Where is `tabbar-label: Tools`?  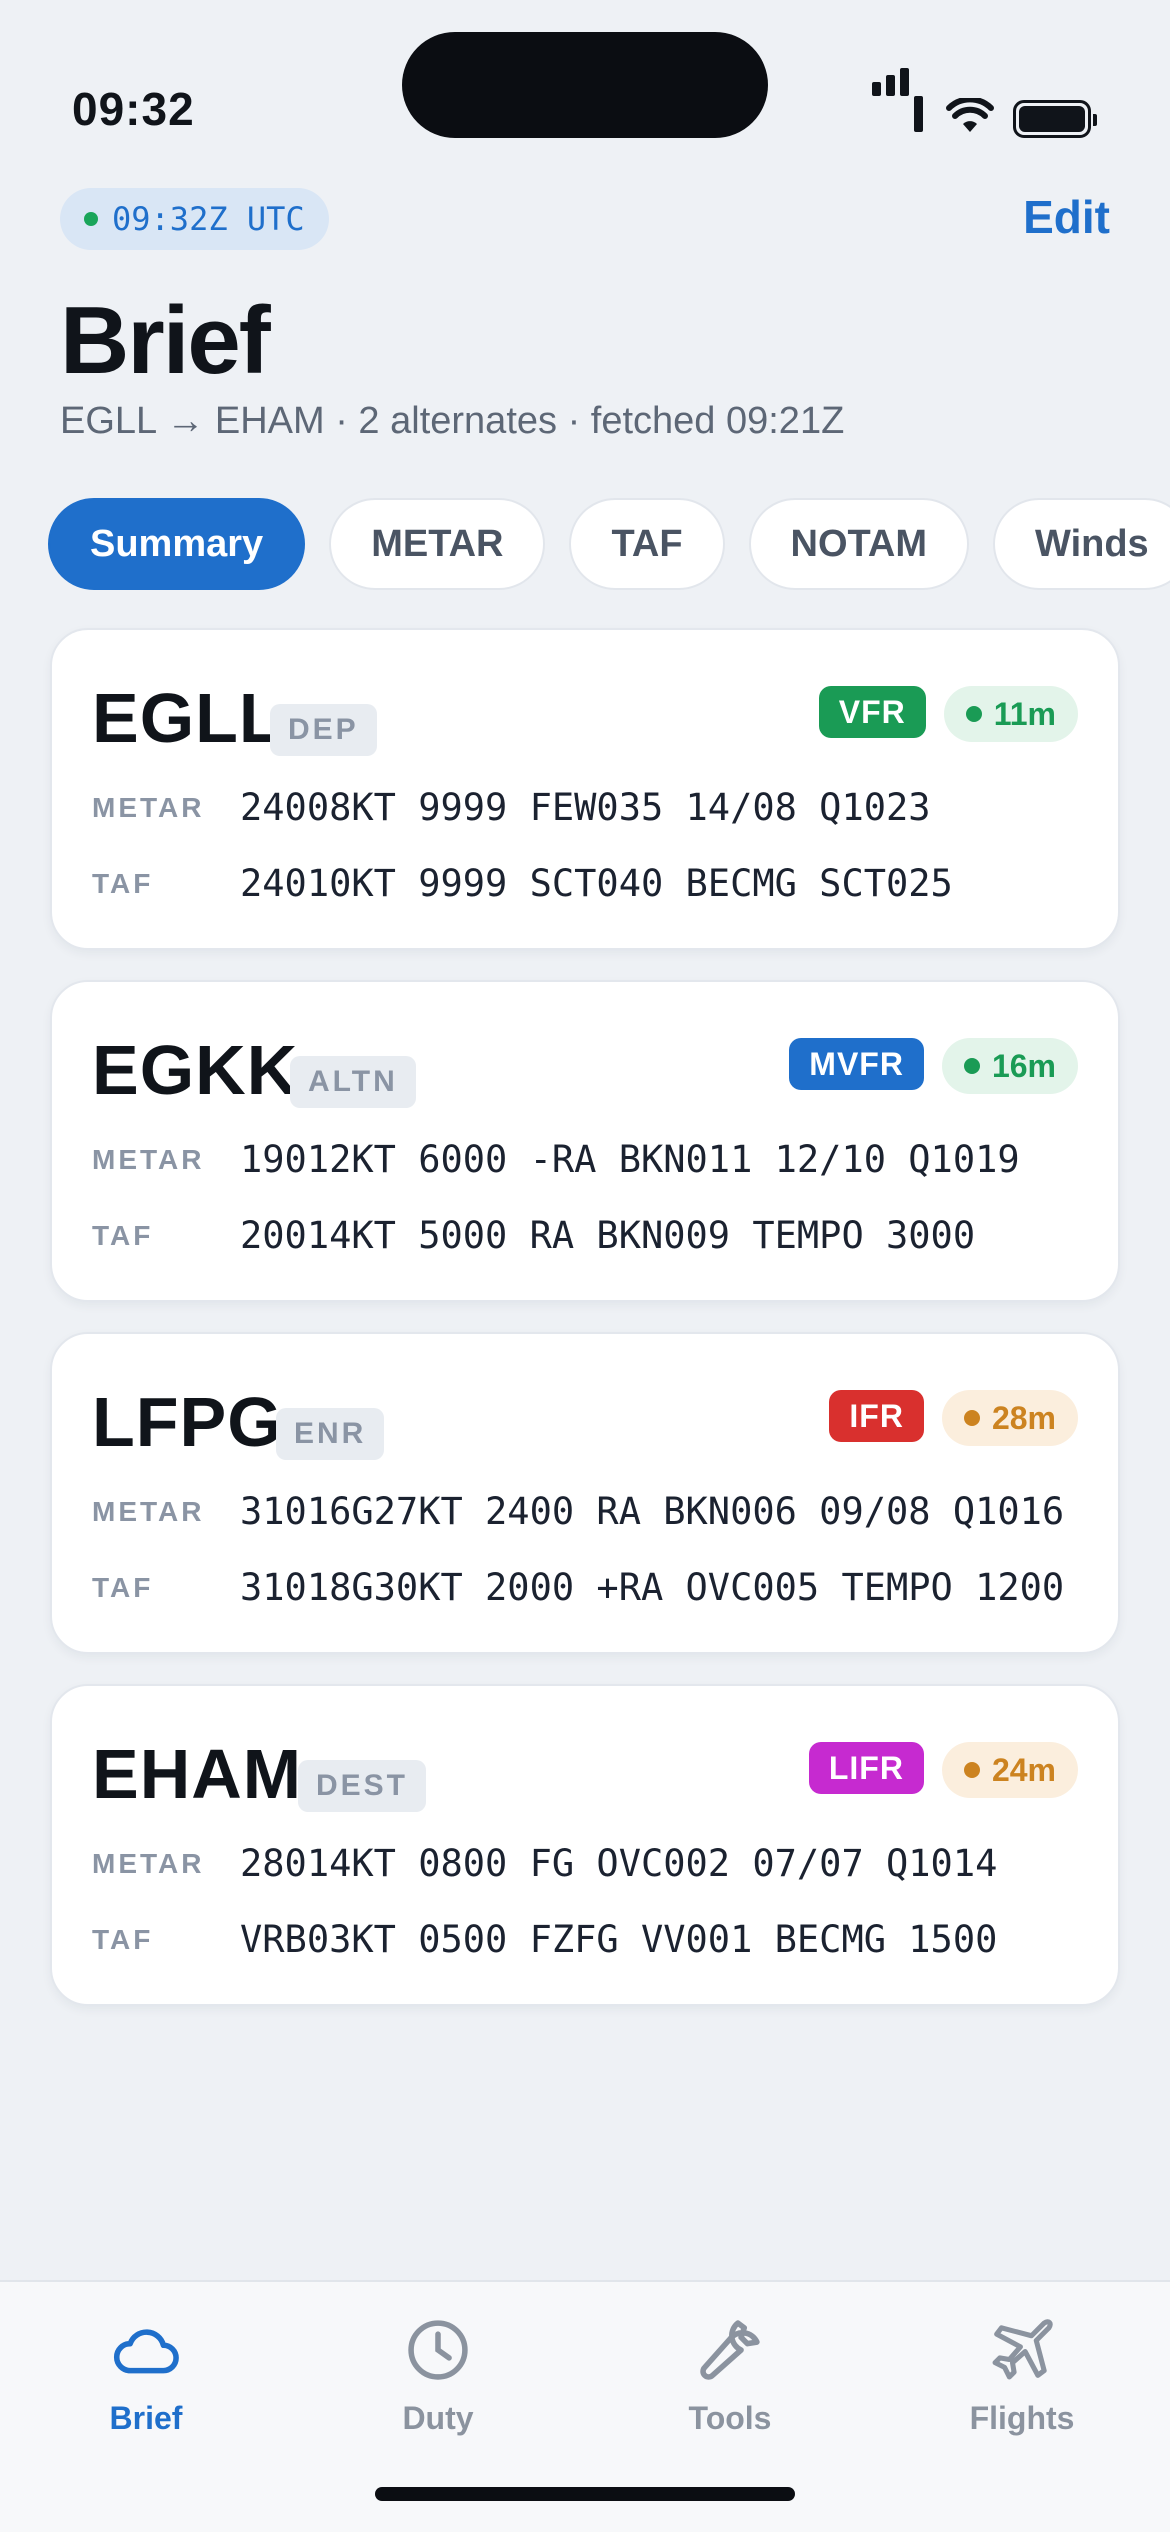 tabbar-label: Tools is located at coordinates (730, 2418).